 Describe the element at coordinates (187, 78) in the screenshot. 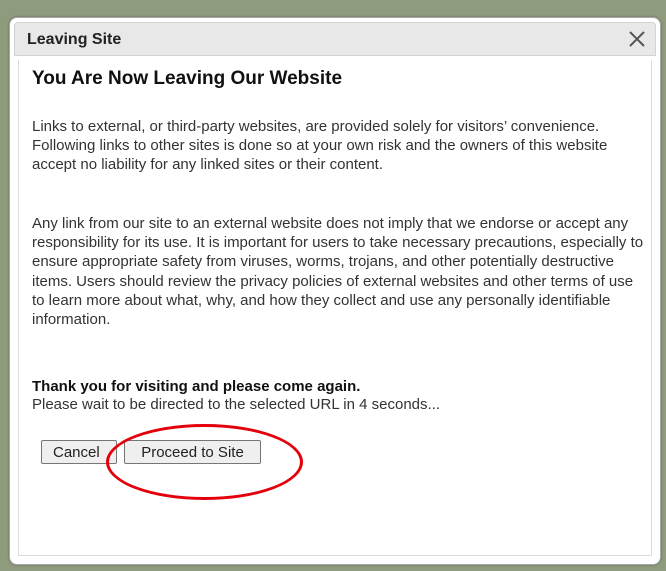

I see `dialog-heading: You Are Now Leaving Our Website` at that location.